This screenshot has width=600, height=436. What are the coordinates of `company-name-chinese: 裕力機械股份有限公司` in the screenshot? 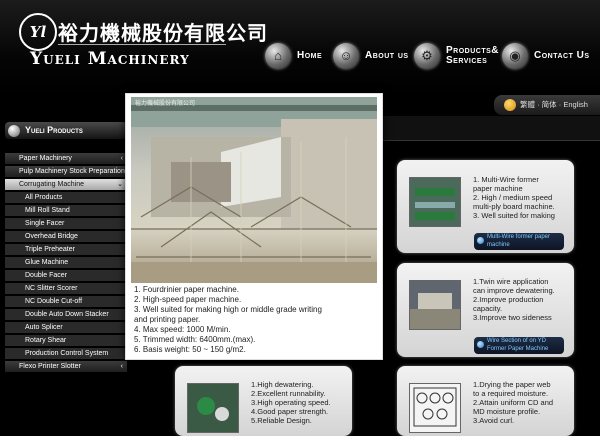 It's located at (163, 33).